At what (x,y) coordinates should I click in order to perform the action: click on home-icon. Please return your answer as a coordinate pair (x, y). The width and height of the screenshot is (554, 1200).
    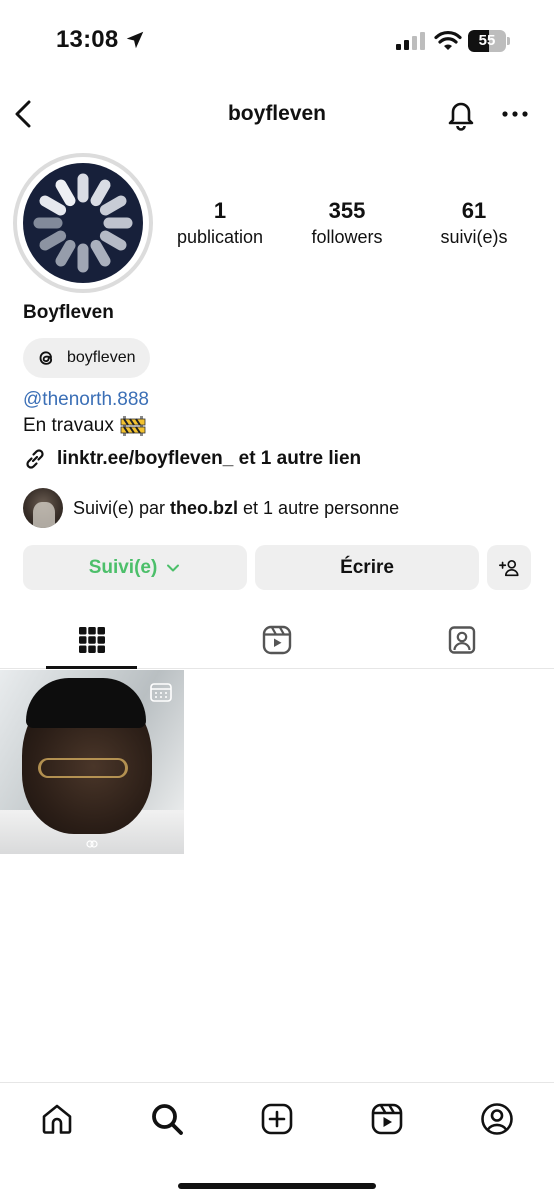
    Looking at the image, I should click on (57, 1119).